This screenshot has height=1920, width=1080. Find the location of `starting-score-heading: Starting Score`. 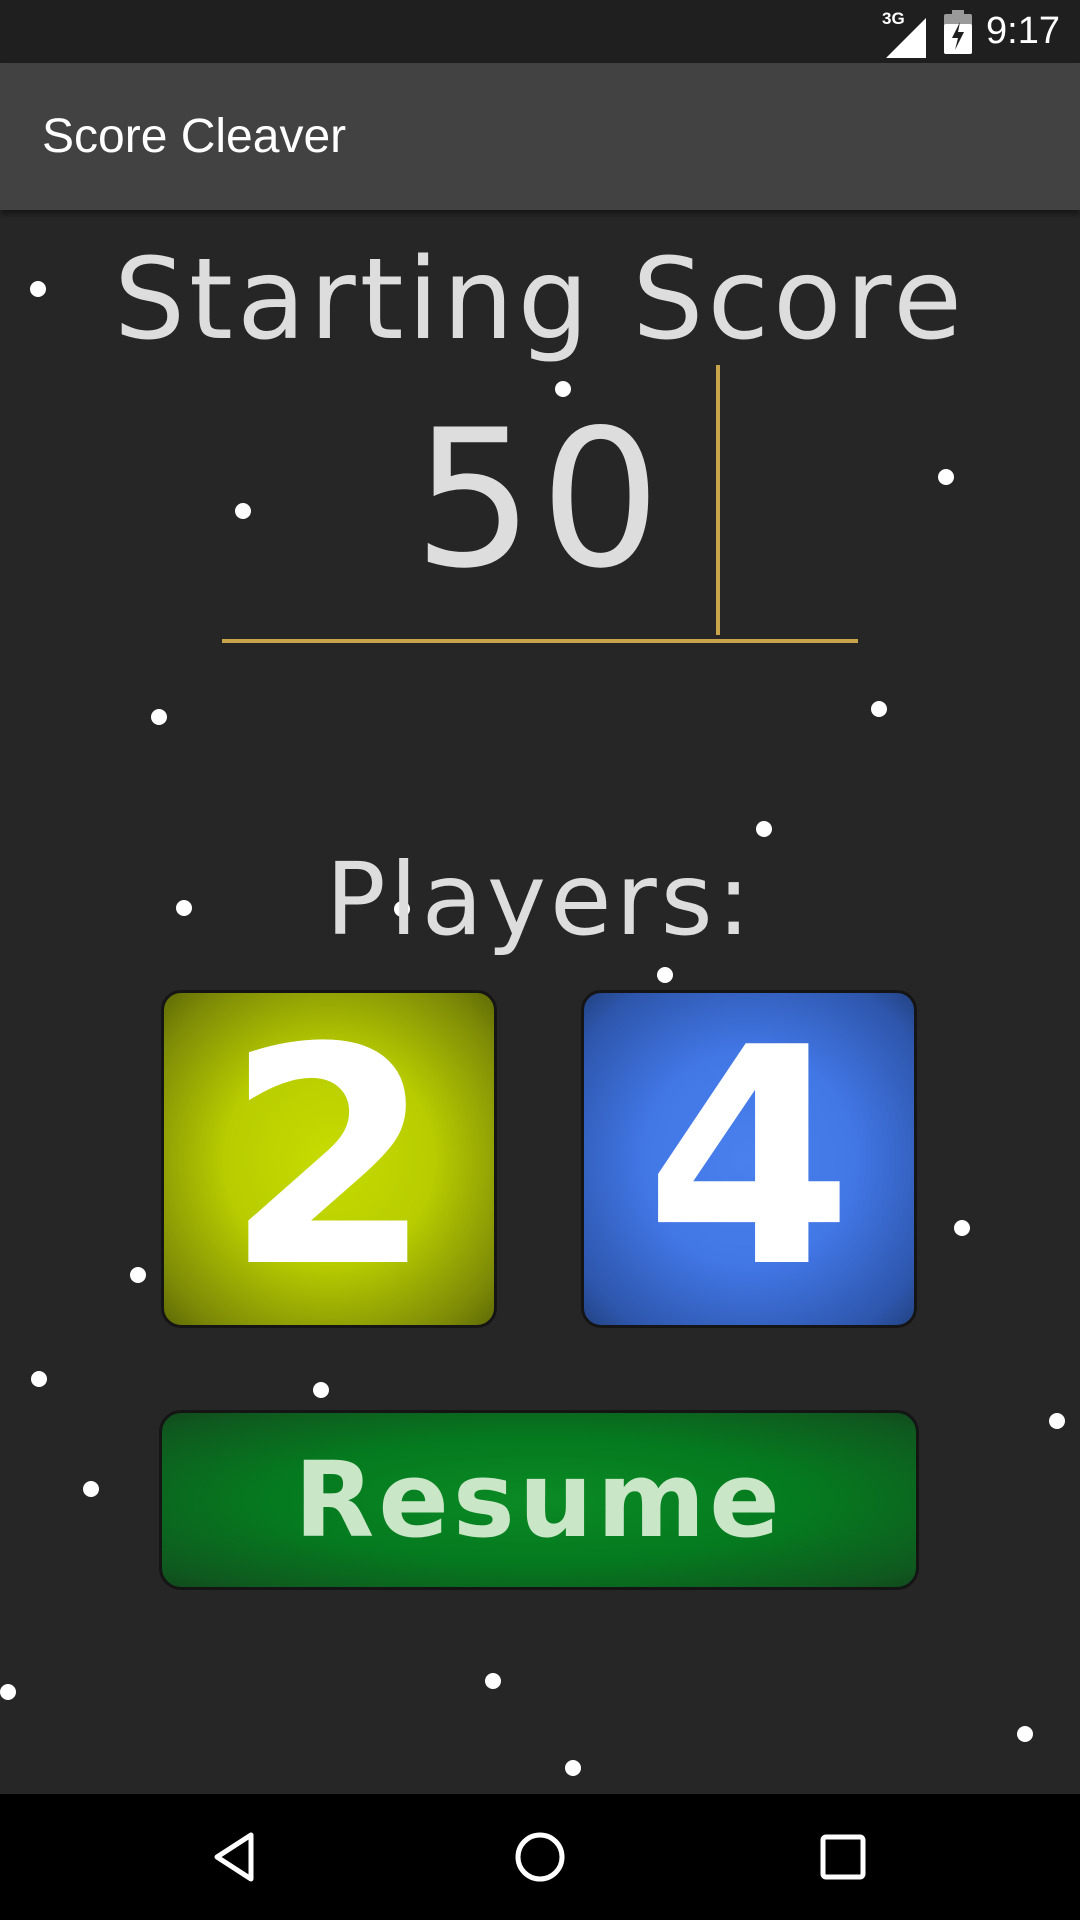

starting-score-heading: Starting Score is located at coordinates (540, 300).